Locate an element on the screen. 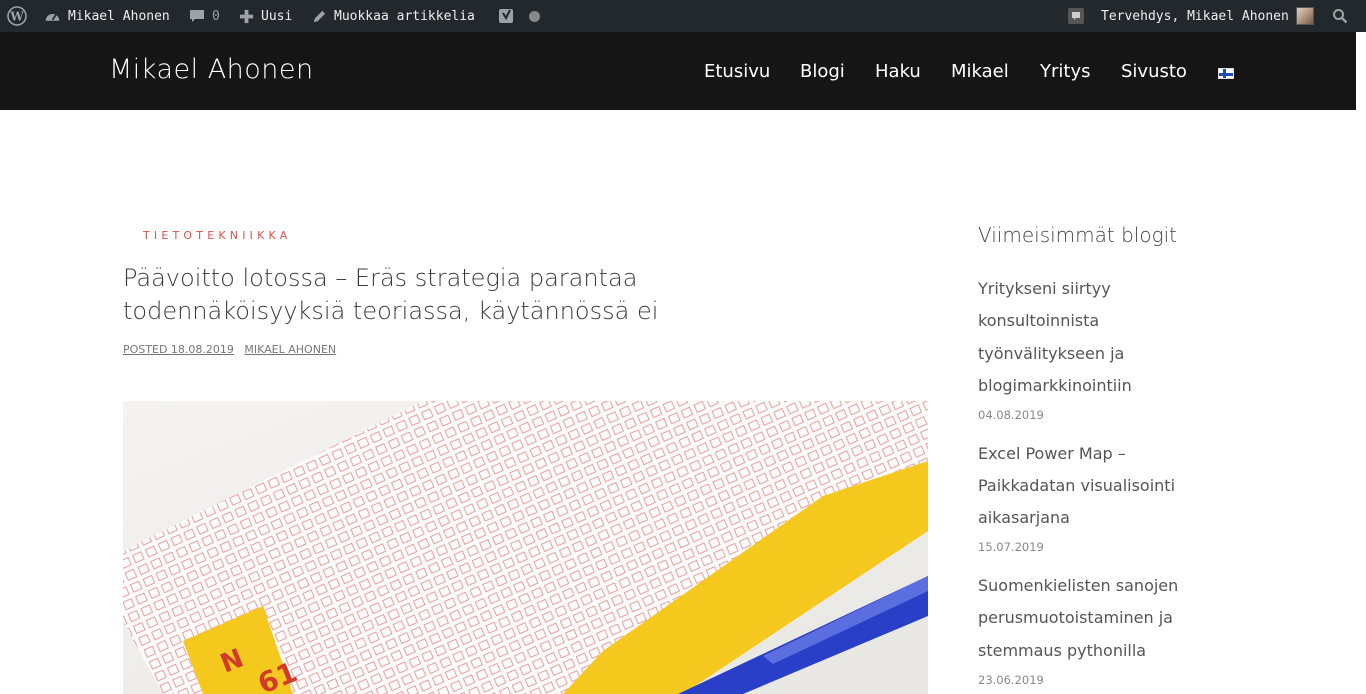 The width and height of the screenshot is (1366, 694). post-meta: POSTED 18.08.2019 MIKAEL AHONEN is located at coordinates (229, 349).